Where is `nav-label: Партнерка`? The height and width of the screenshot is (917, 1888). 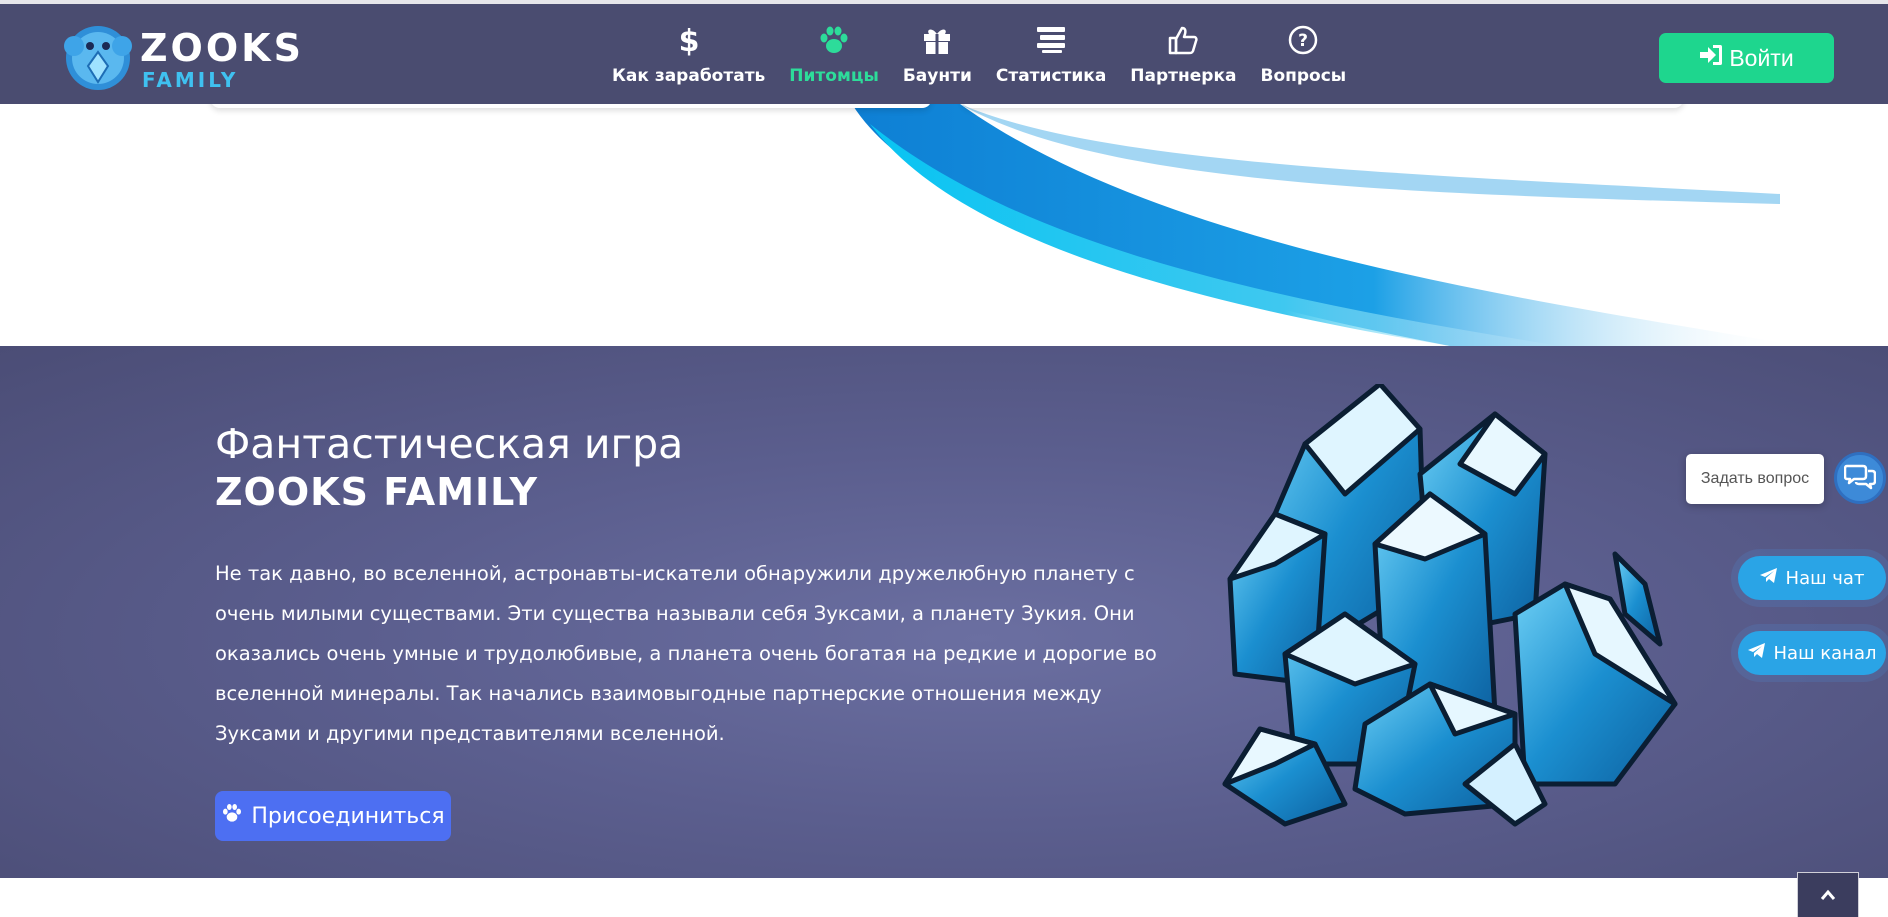 nav-label: Партнерка is located at coordinates (1183, 76).